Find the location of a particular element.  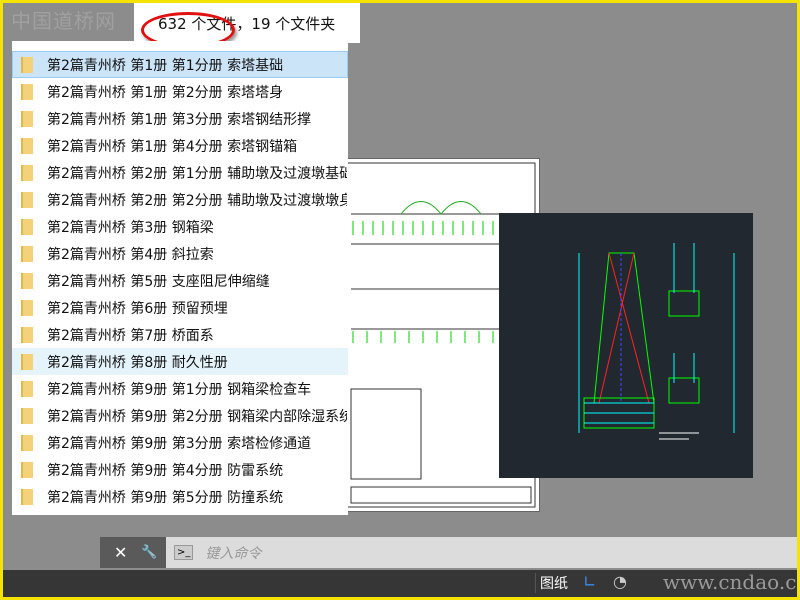

folder-item: 第2篇青州桥 第1册 第4分册 索塔钢锚箱 is located at coordinates (180, 145).